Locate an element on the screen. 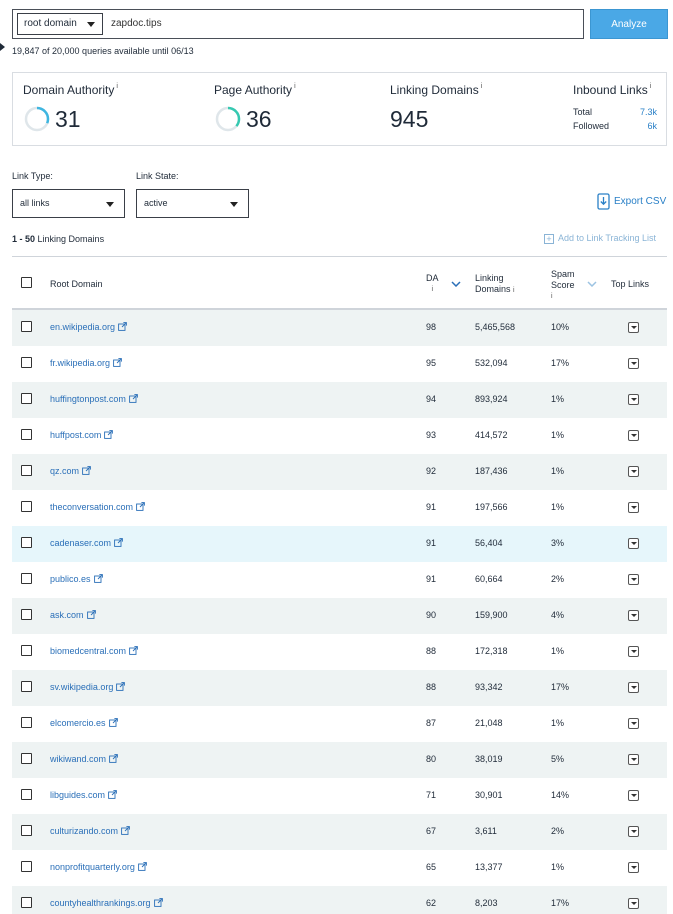 This screenshot has height=914, width=673. root-domain-text: en.wikipedia.org is located at coordinates (83, 327).